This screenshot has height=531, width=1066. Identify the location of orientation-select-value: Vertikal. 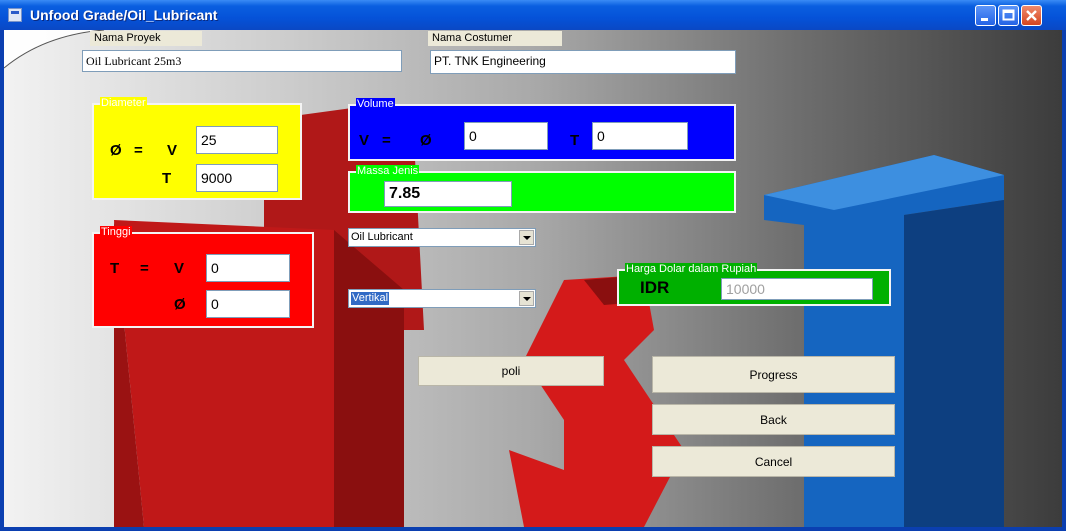
(370, 298).